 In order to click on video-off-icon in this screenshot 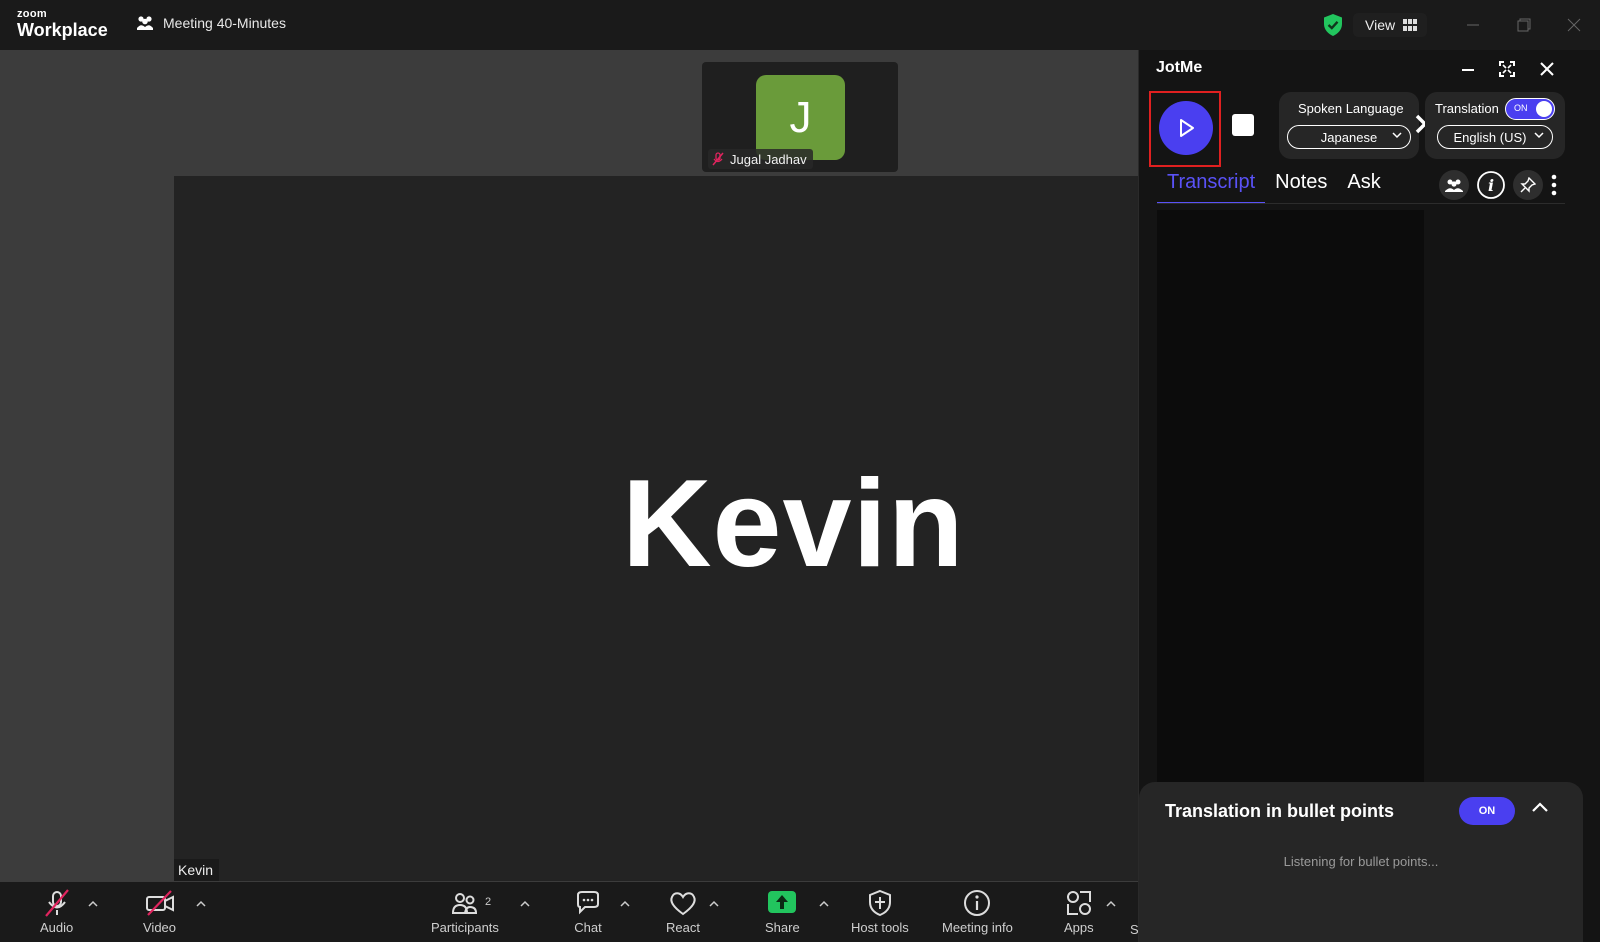, I will do `click(159, 903)`.